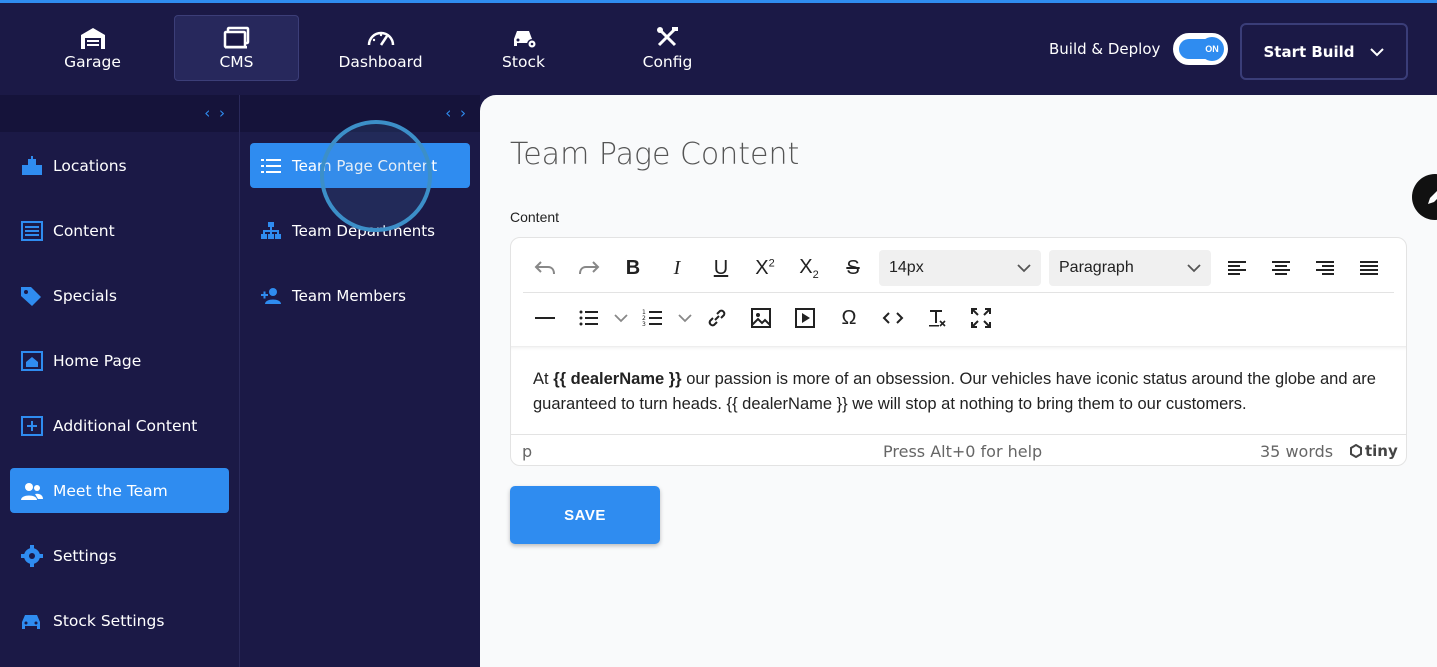 This screenshot has width=1437, height=667. I want to click on numbered-list-icon: 123, so click(652, 318).